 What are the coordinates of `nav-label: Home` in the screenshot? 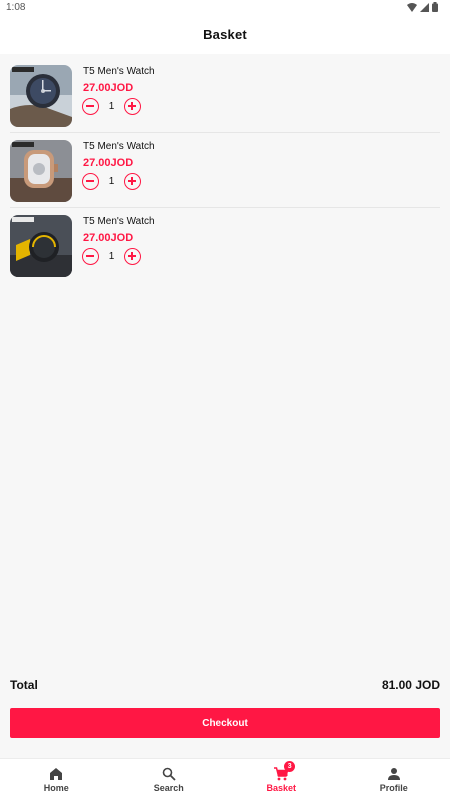 It's located at (56, 788).